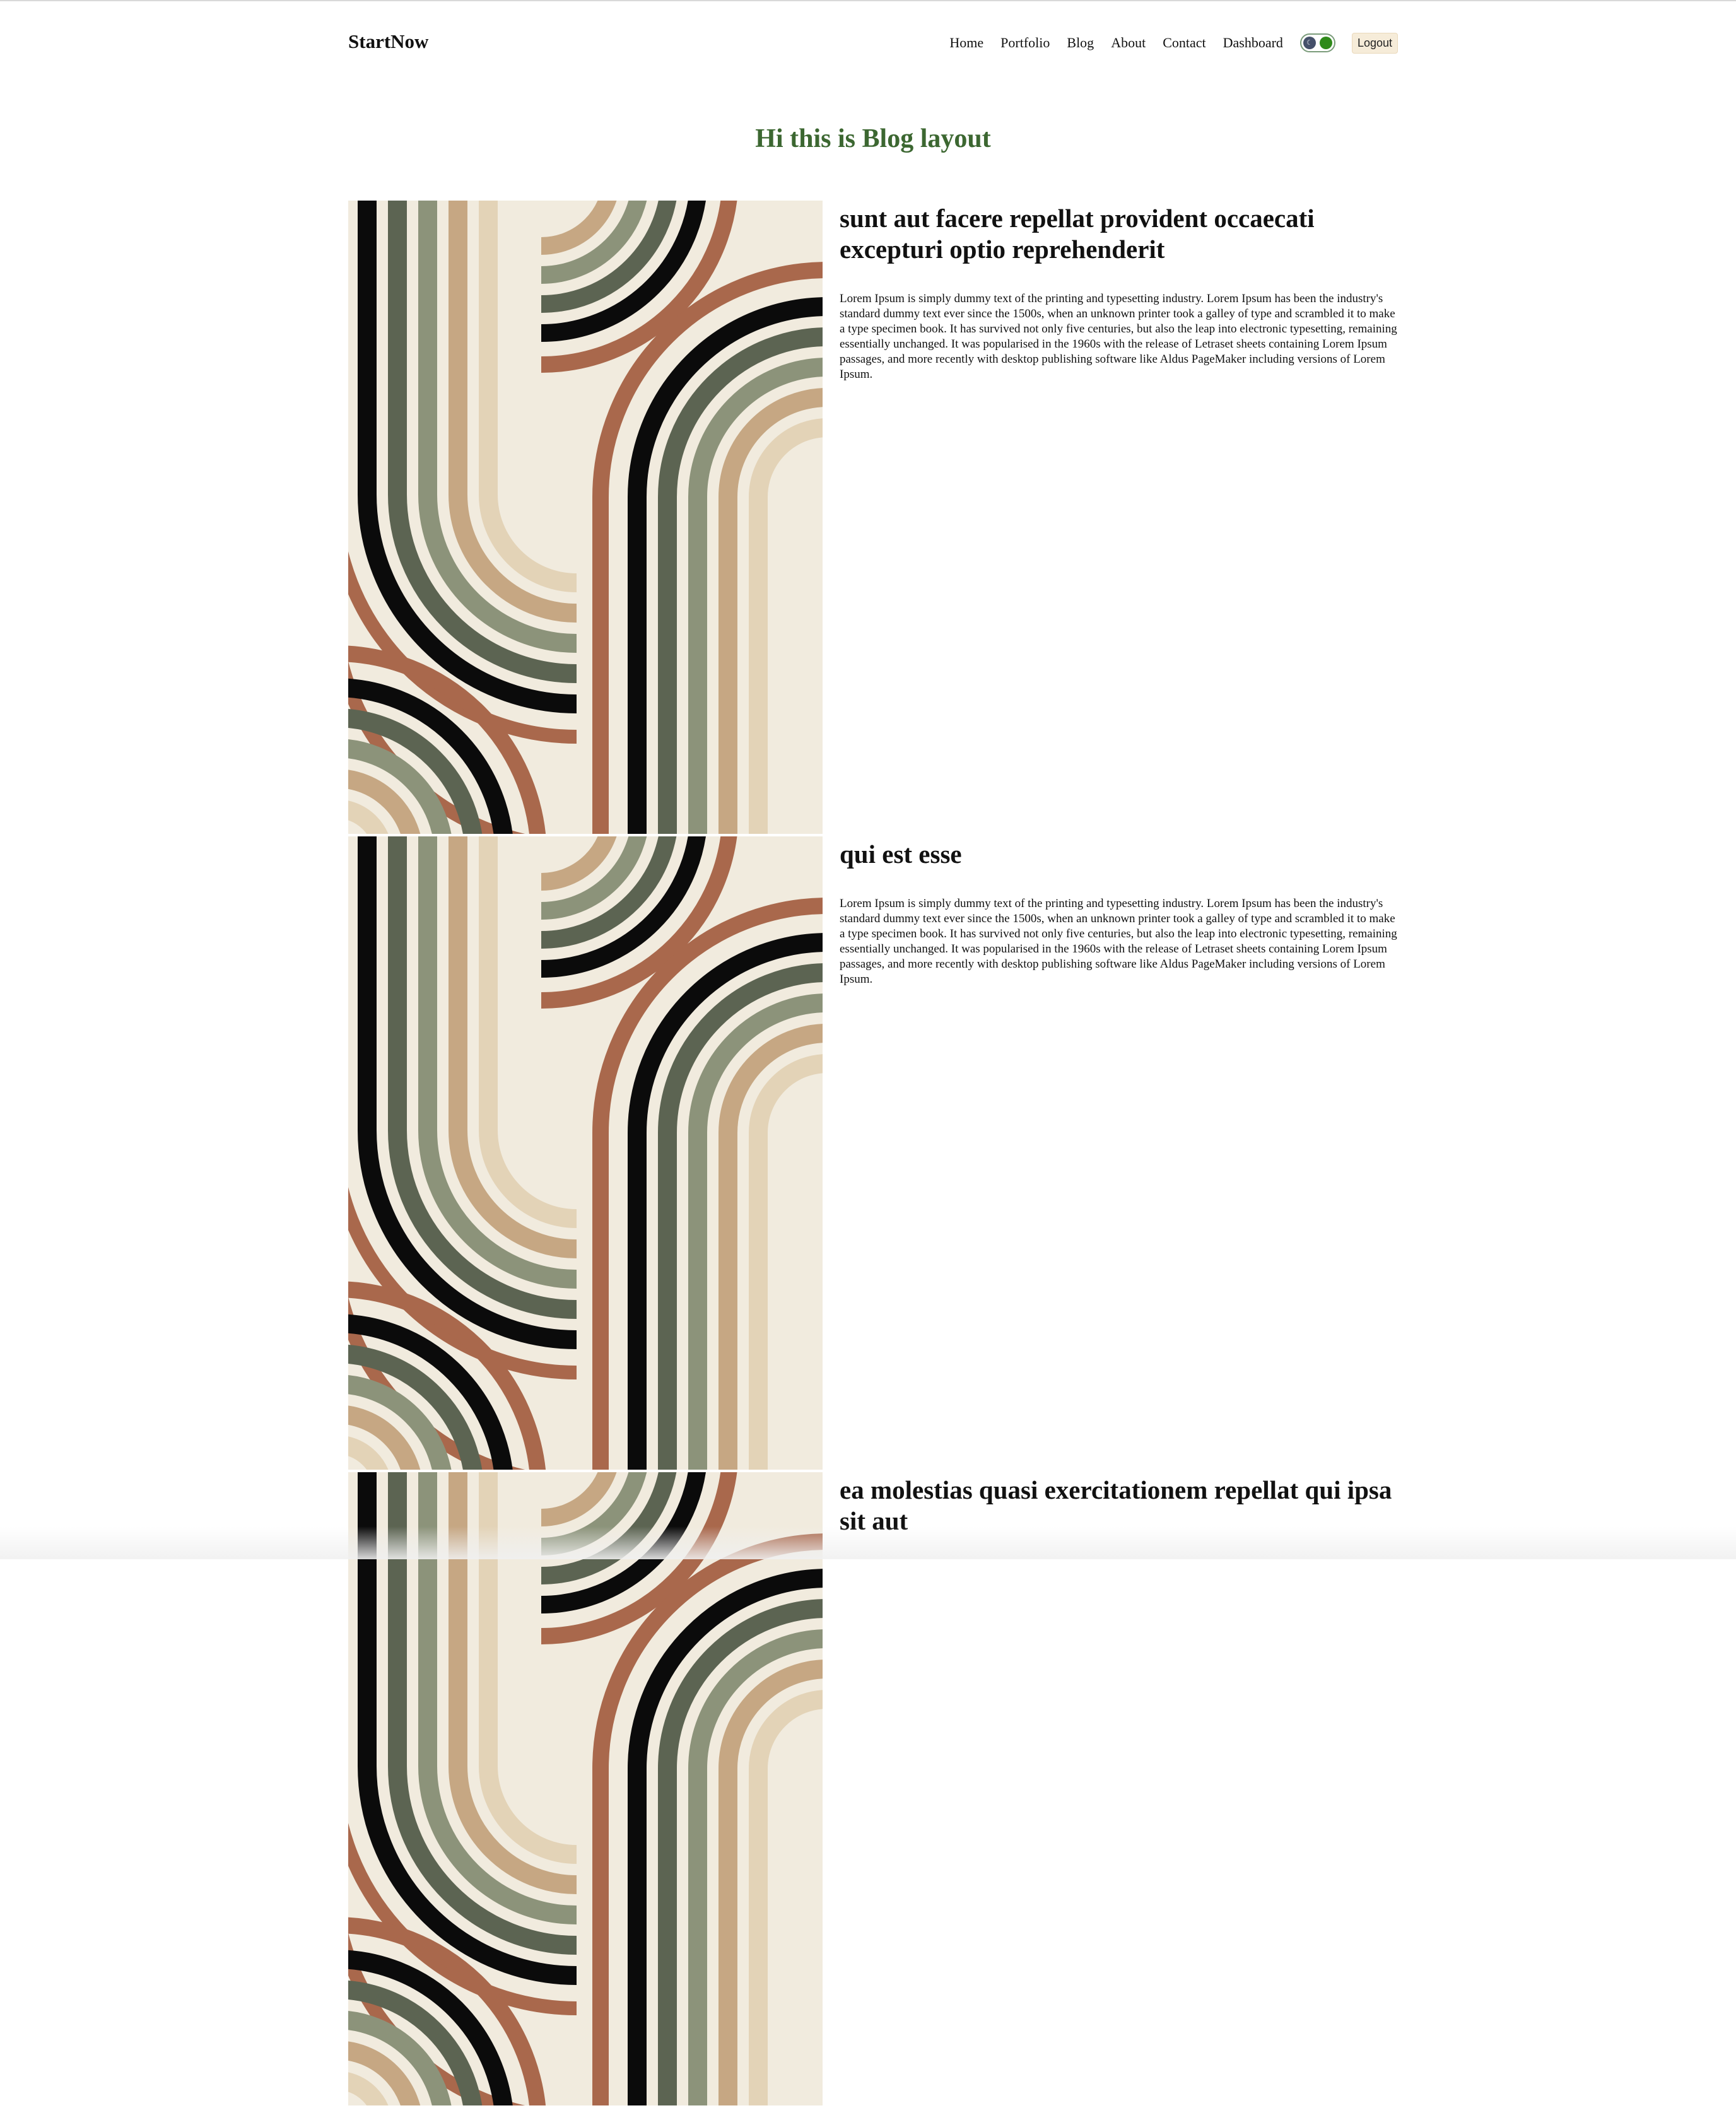 The height and width of the screenshot is (2108, 1736). What do you see at coordinates (1184, 43) in the screenshot?
I see `nav-link-contact: Contact` at bounding box center [1184, 43].